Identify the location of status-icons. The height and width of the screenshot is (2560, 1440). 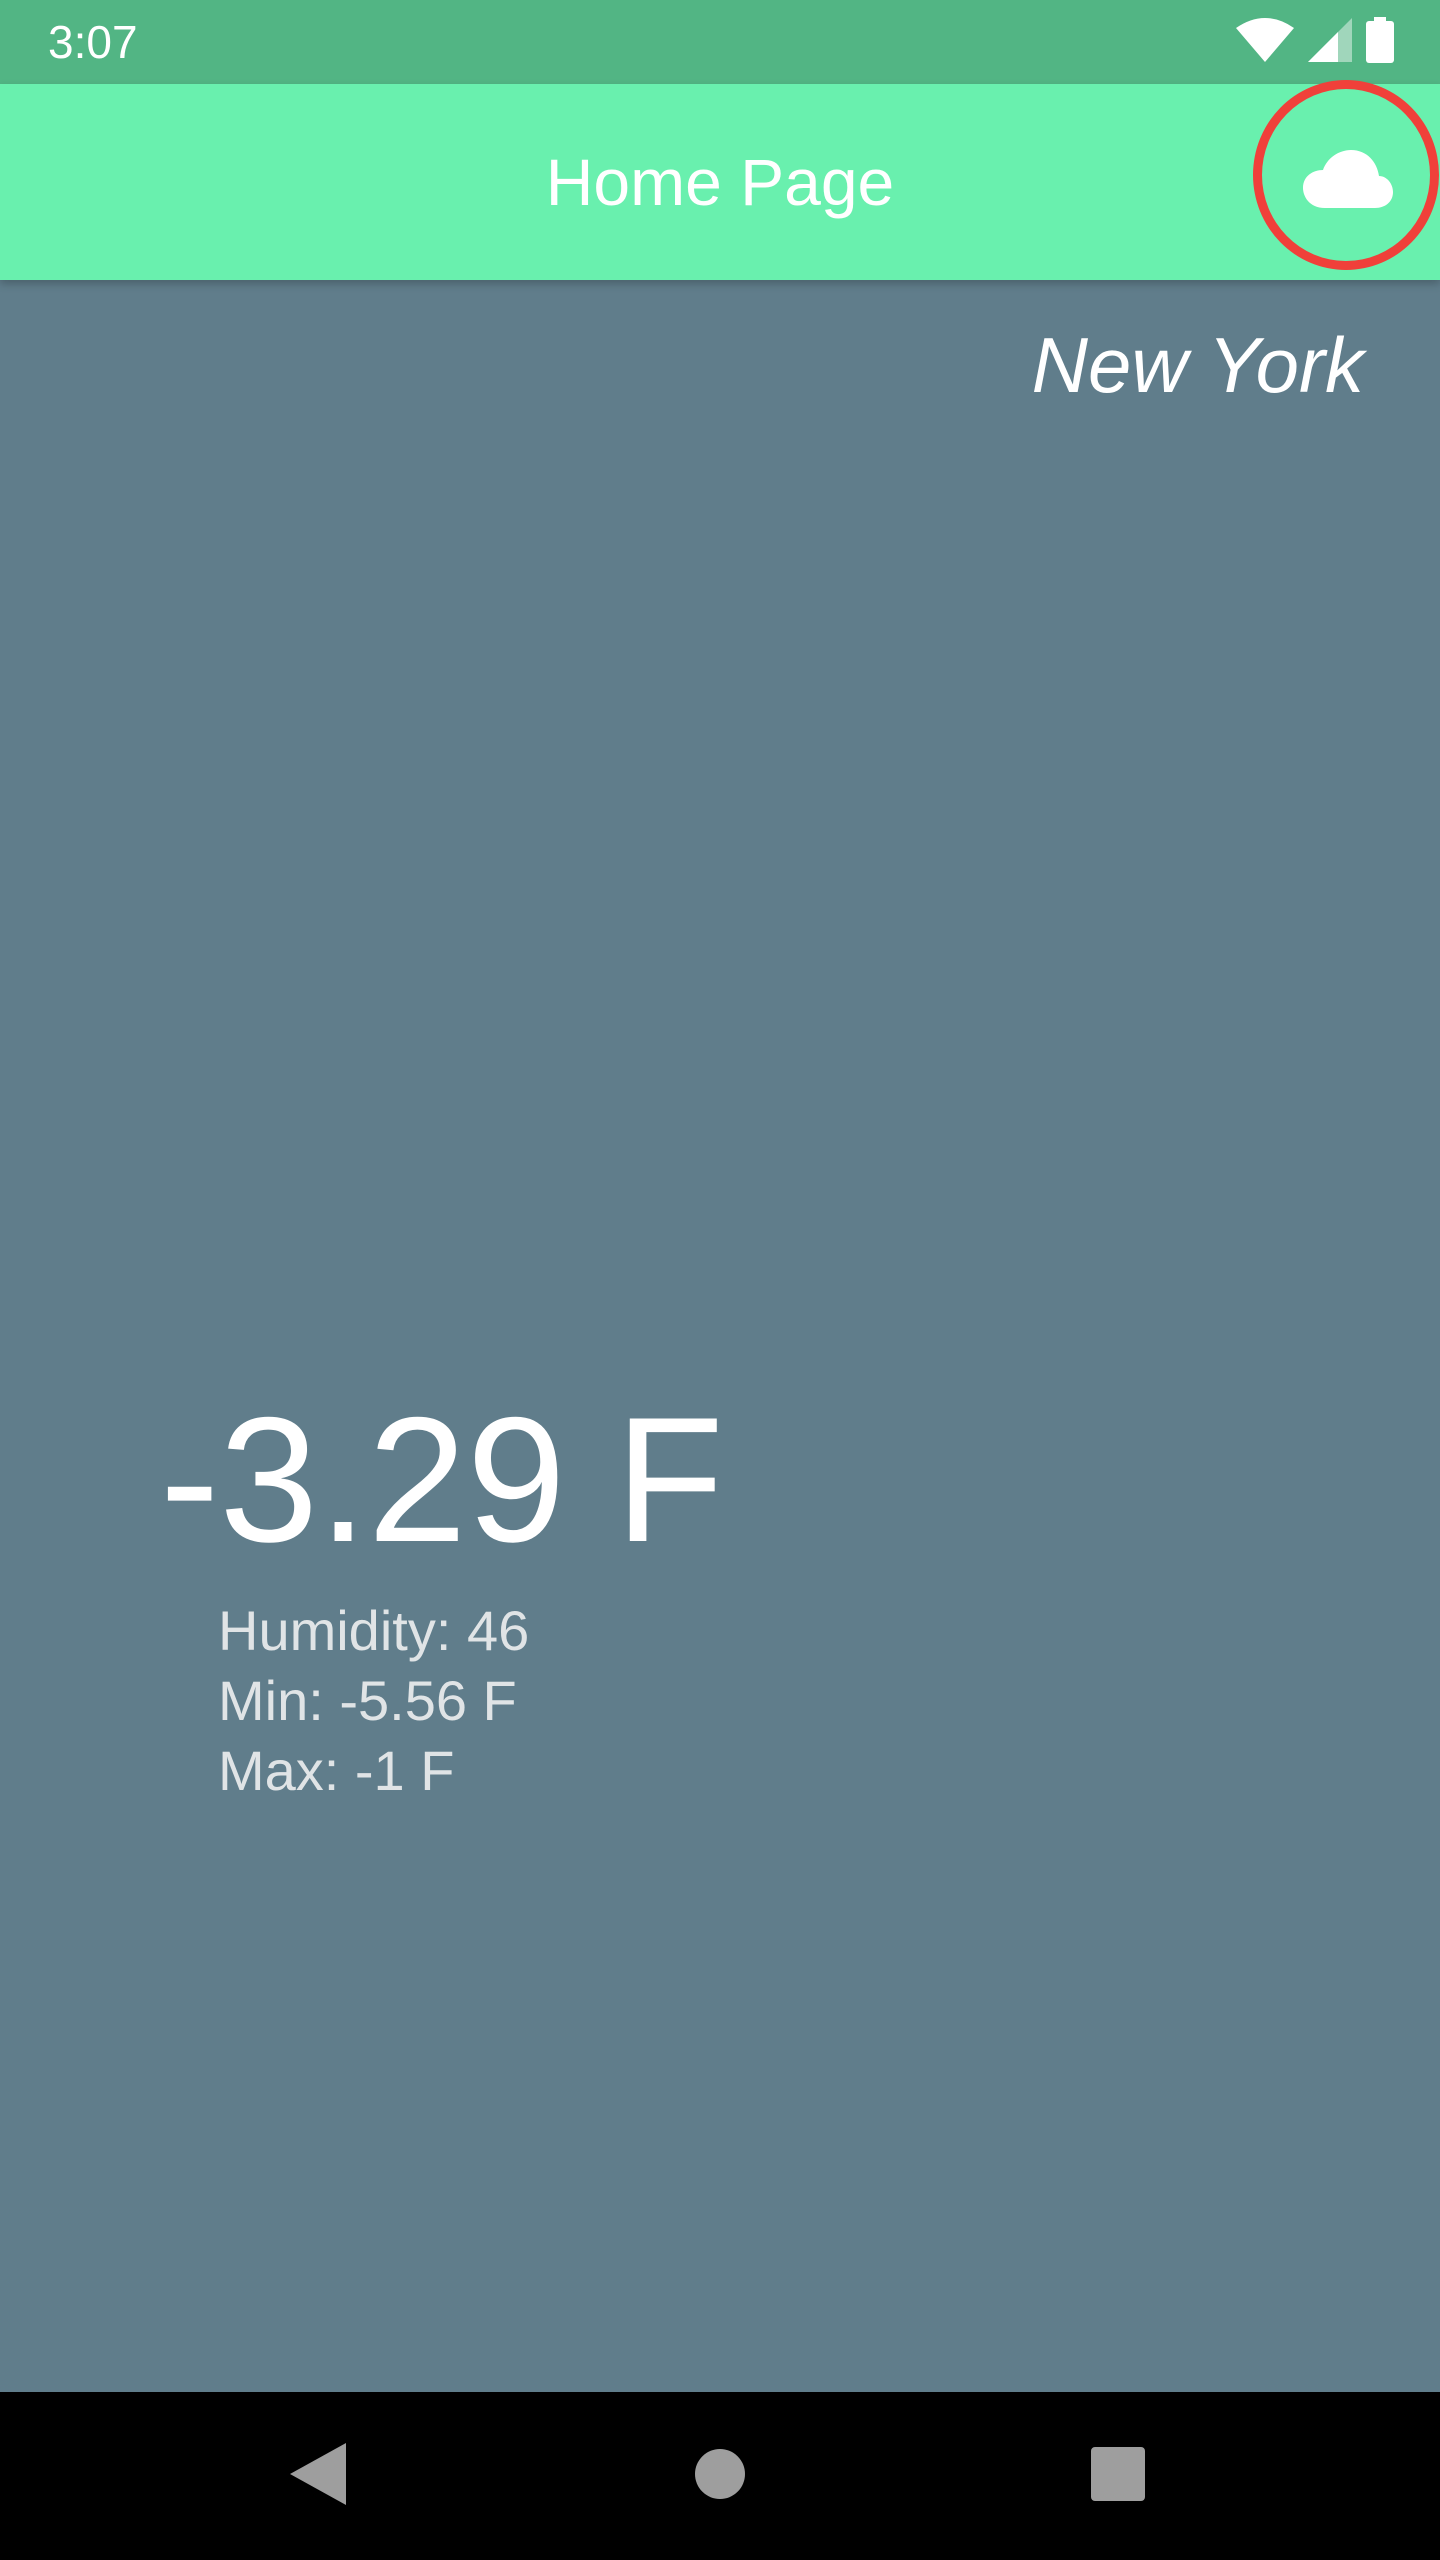
(1315, 42).